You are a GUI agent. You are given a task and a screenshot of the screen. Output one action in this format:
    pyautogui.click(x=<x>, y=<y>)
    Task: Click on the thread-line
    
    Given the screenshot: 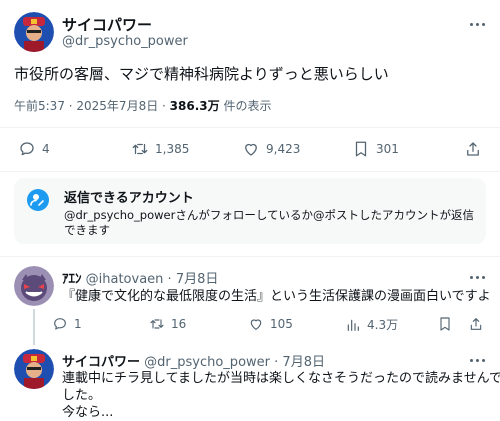 What is the action you would take?
    pyautogui.click(x=34, y=327)
    